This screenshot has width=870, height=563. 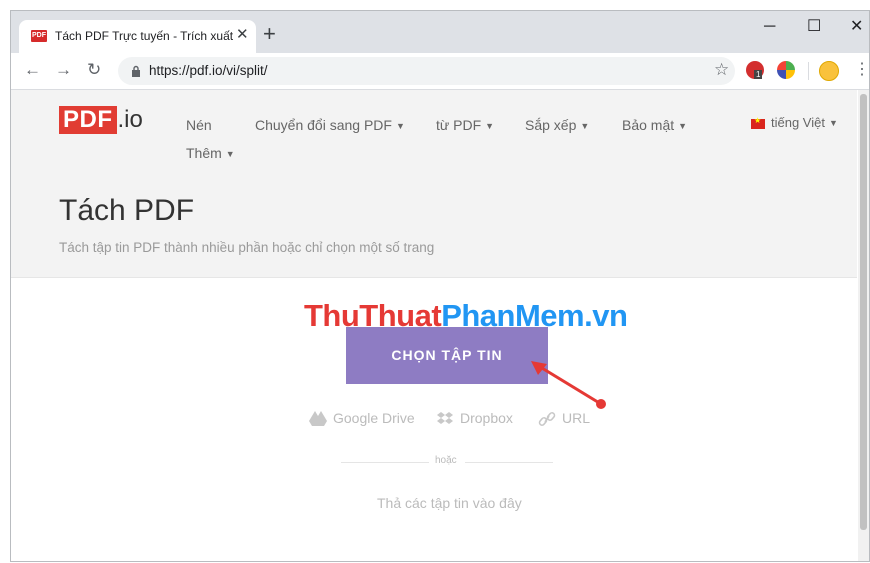 I want to click on bookmark-star-icon: ☆, so click(x=721, y=70).